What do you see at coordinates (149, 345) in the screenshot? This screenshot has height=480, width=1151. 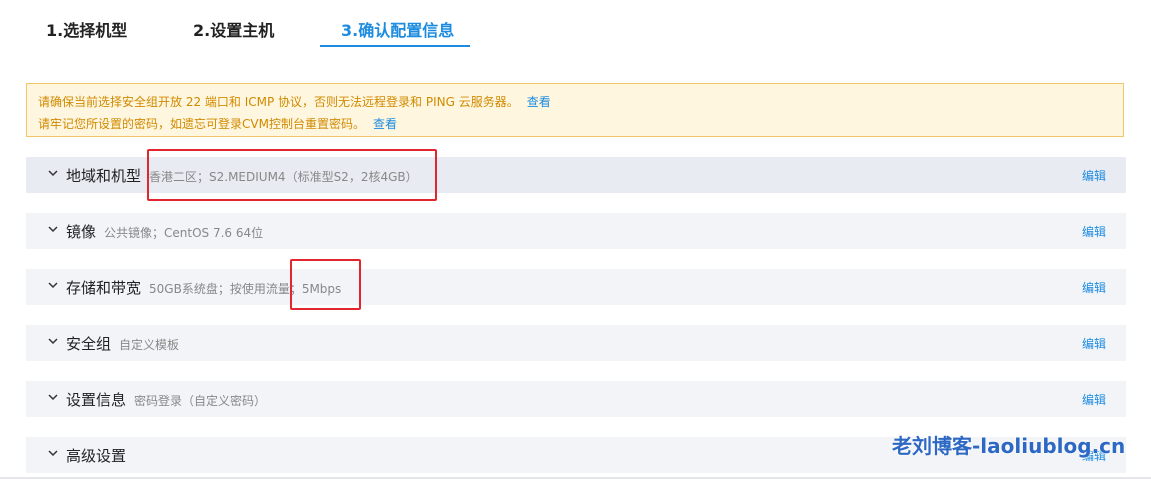 I see `section-summary: 自定义模板` at bounding box center [149, 345].